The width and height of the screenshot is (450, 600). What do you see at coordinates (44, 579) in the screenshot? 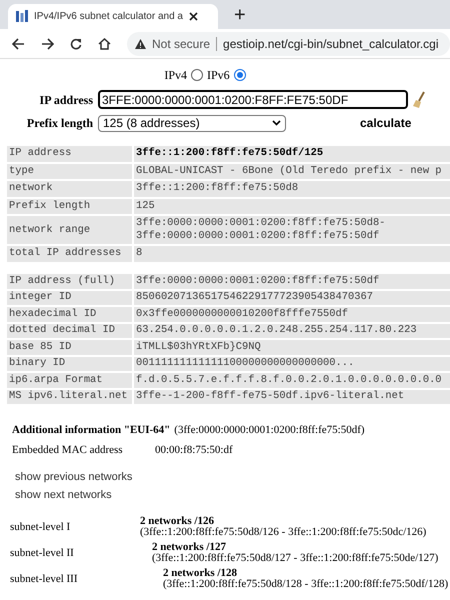
I see `subnet-label: subnet-level III` at bounding box center [44, 579].